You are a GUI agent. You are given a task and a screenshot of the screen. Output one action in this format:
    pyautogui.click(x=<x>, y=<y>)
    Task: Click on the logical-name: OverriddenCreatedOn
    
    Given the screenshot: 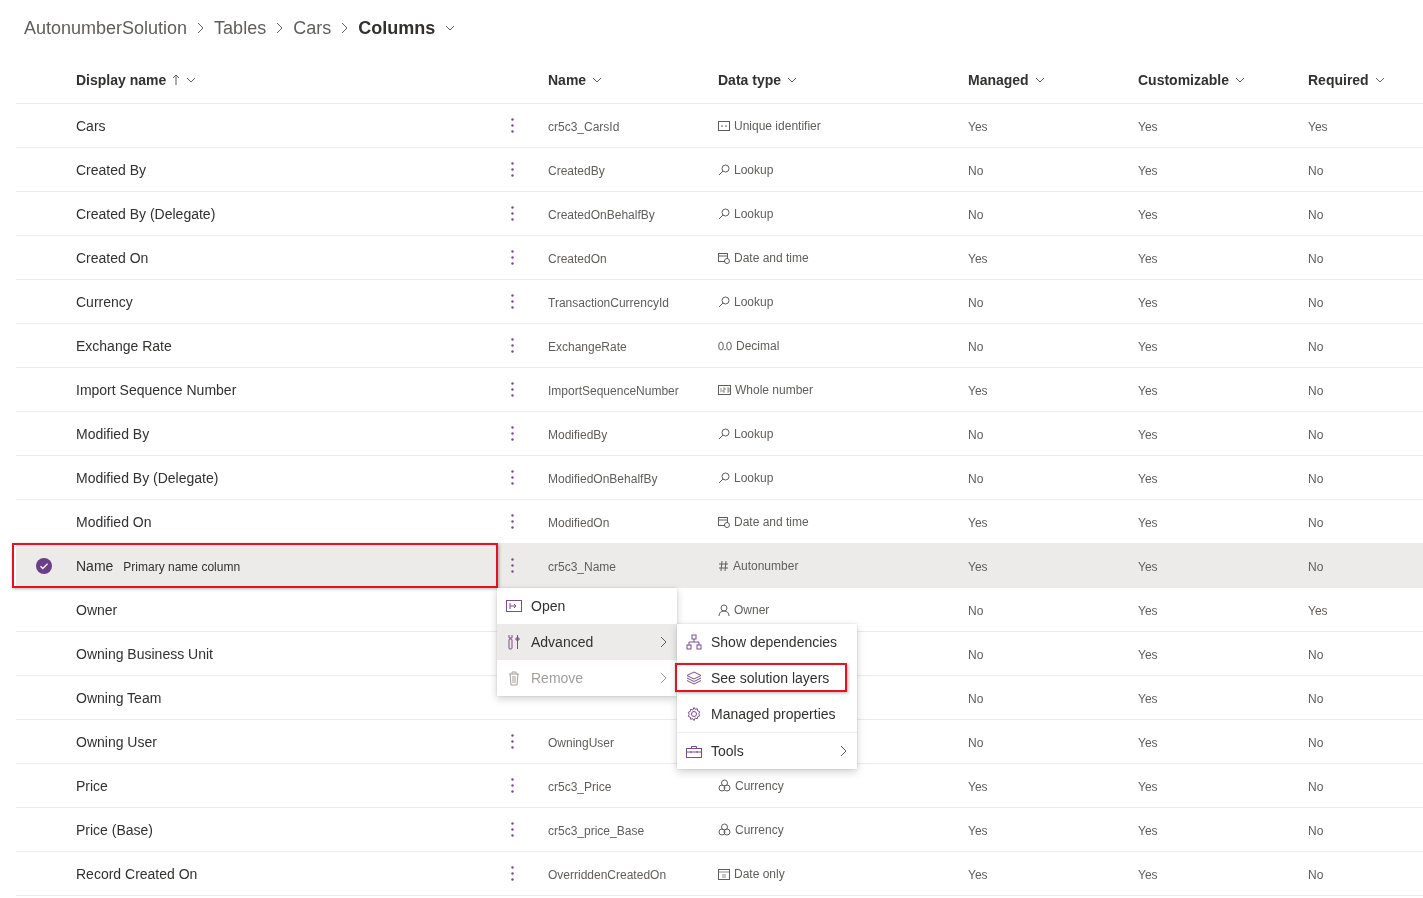 What is the action you would take?
    pyautogui.click(x=607, y=874)
    